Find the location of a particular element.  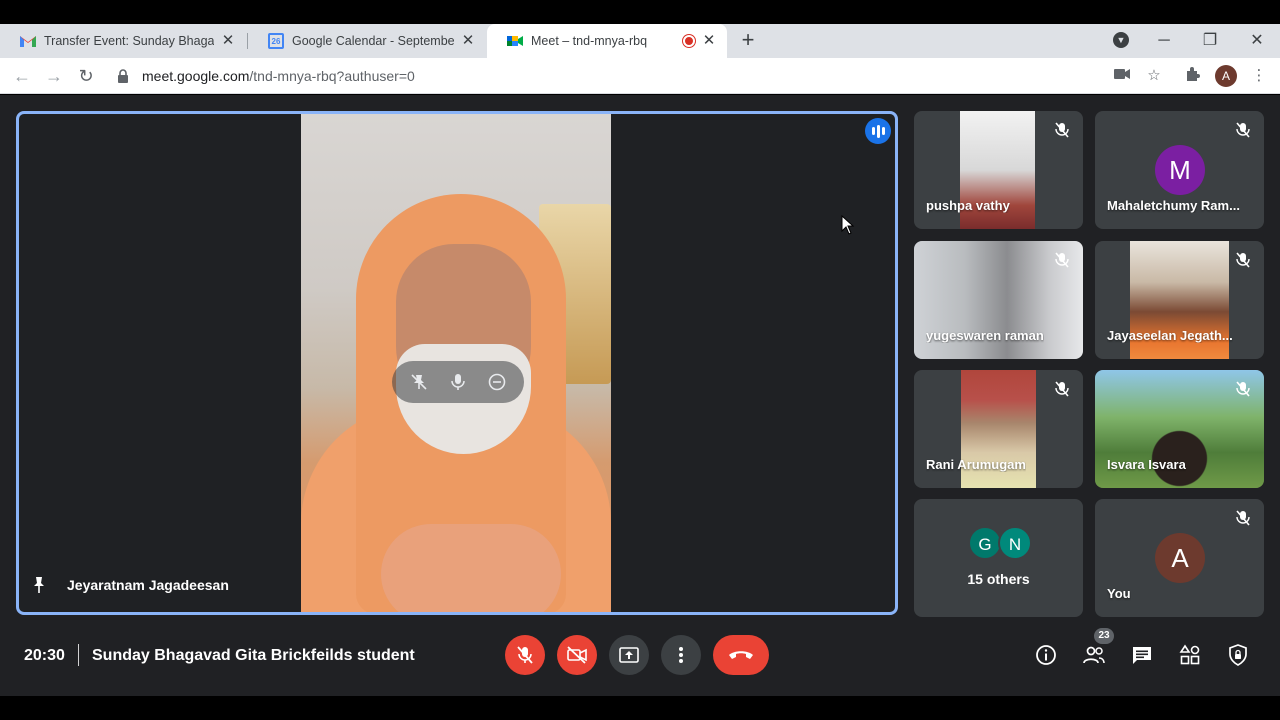

participant-name: yugeswaren raman is located at coordinates (985, 335).